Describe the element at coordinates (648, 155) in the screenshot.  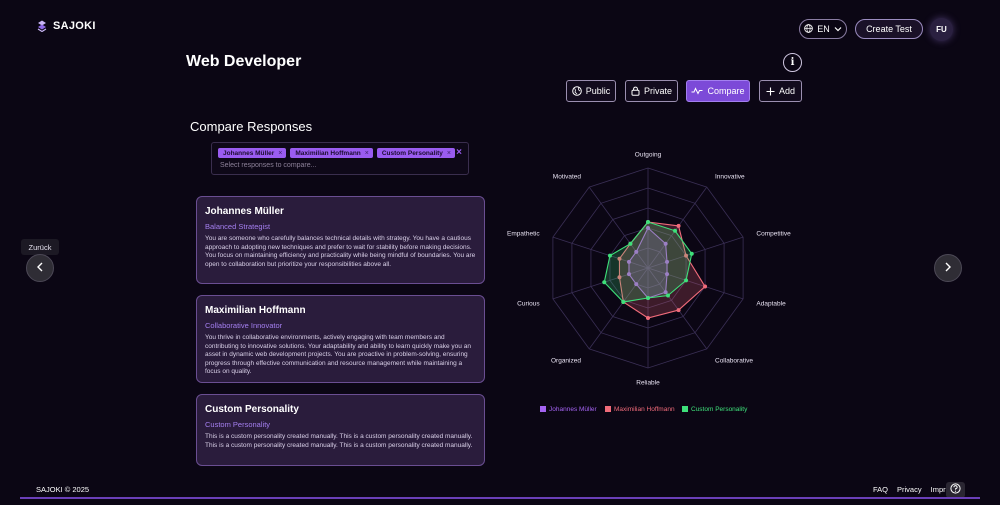
I see `radar-axis-label: Outgoing` at that location.